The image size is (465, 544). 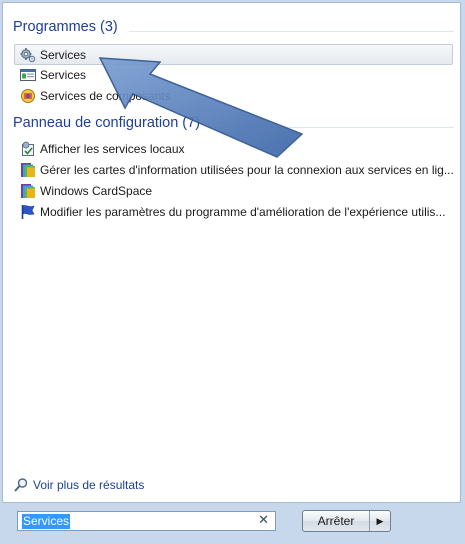 I want to click on shutdown-options-arrow-icon: ▶, so click(x=380, y=521).